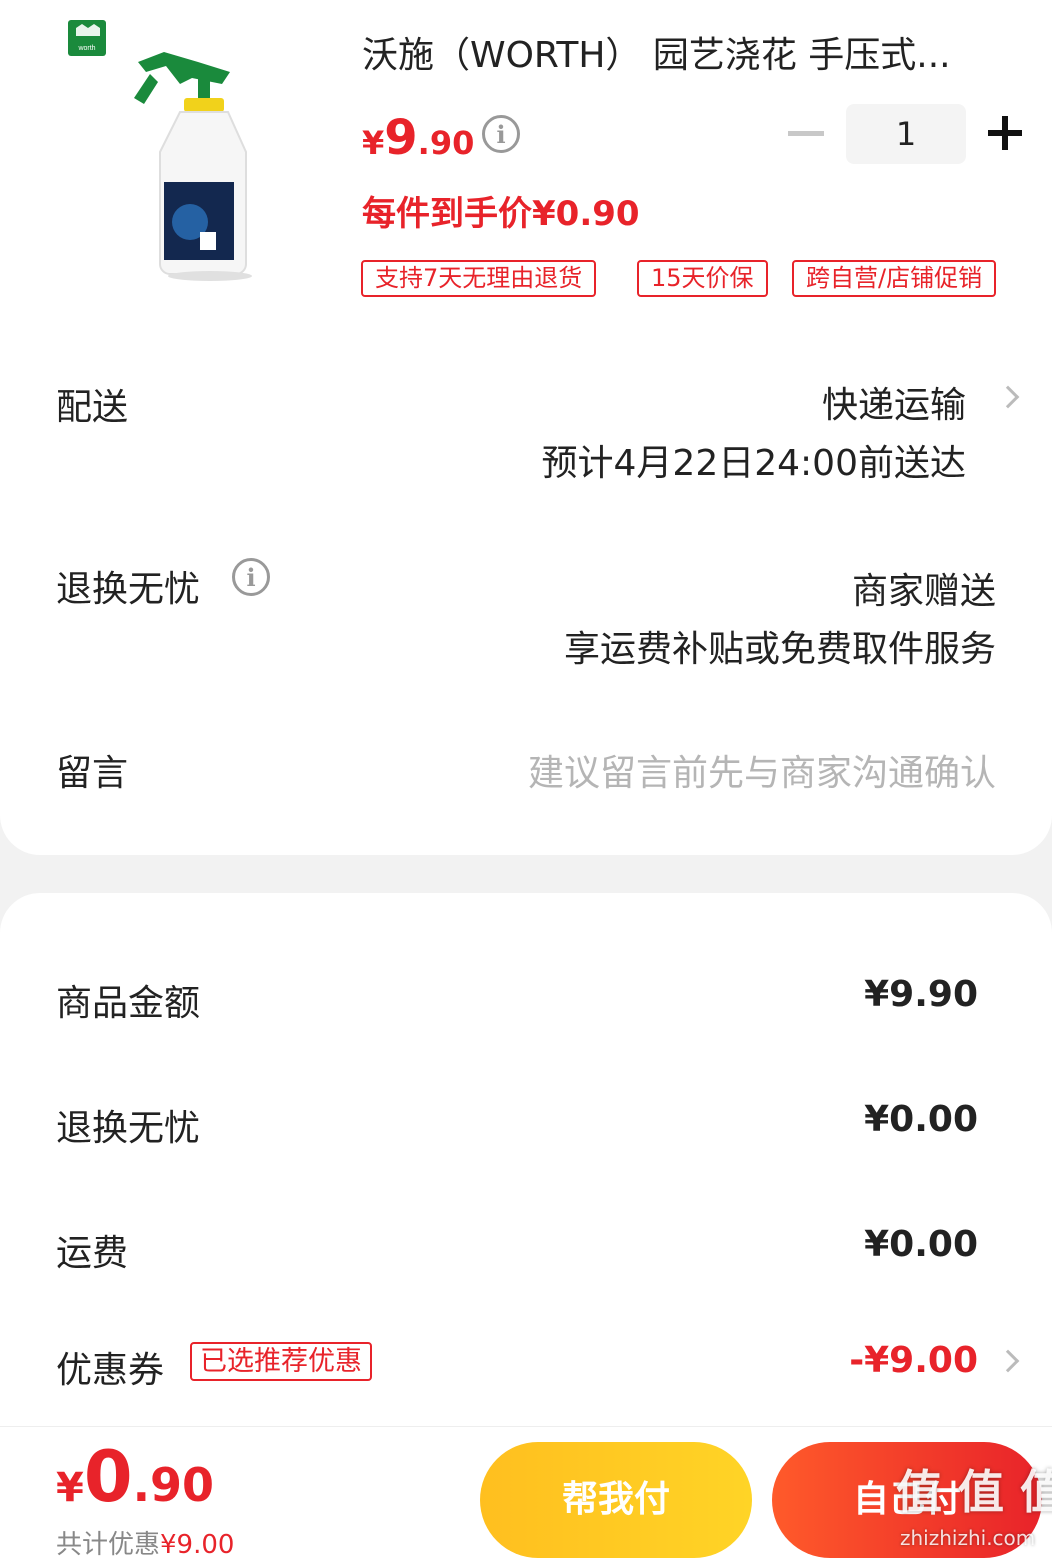 Image resolution: width=1052 pixels, height=1558 pixels. I want to click on discount-label: 共计优惠, so click(108, 1544).